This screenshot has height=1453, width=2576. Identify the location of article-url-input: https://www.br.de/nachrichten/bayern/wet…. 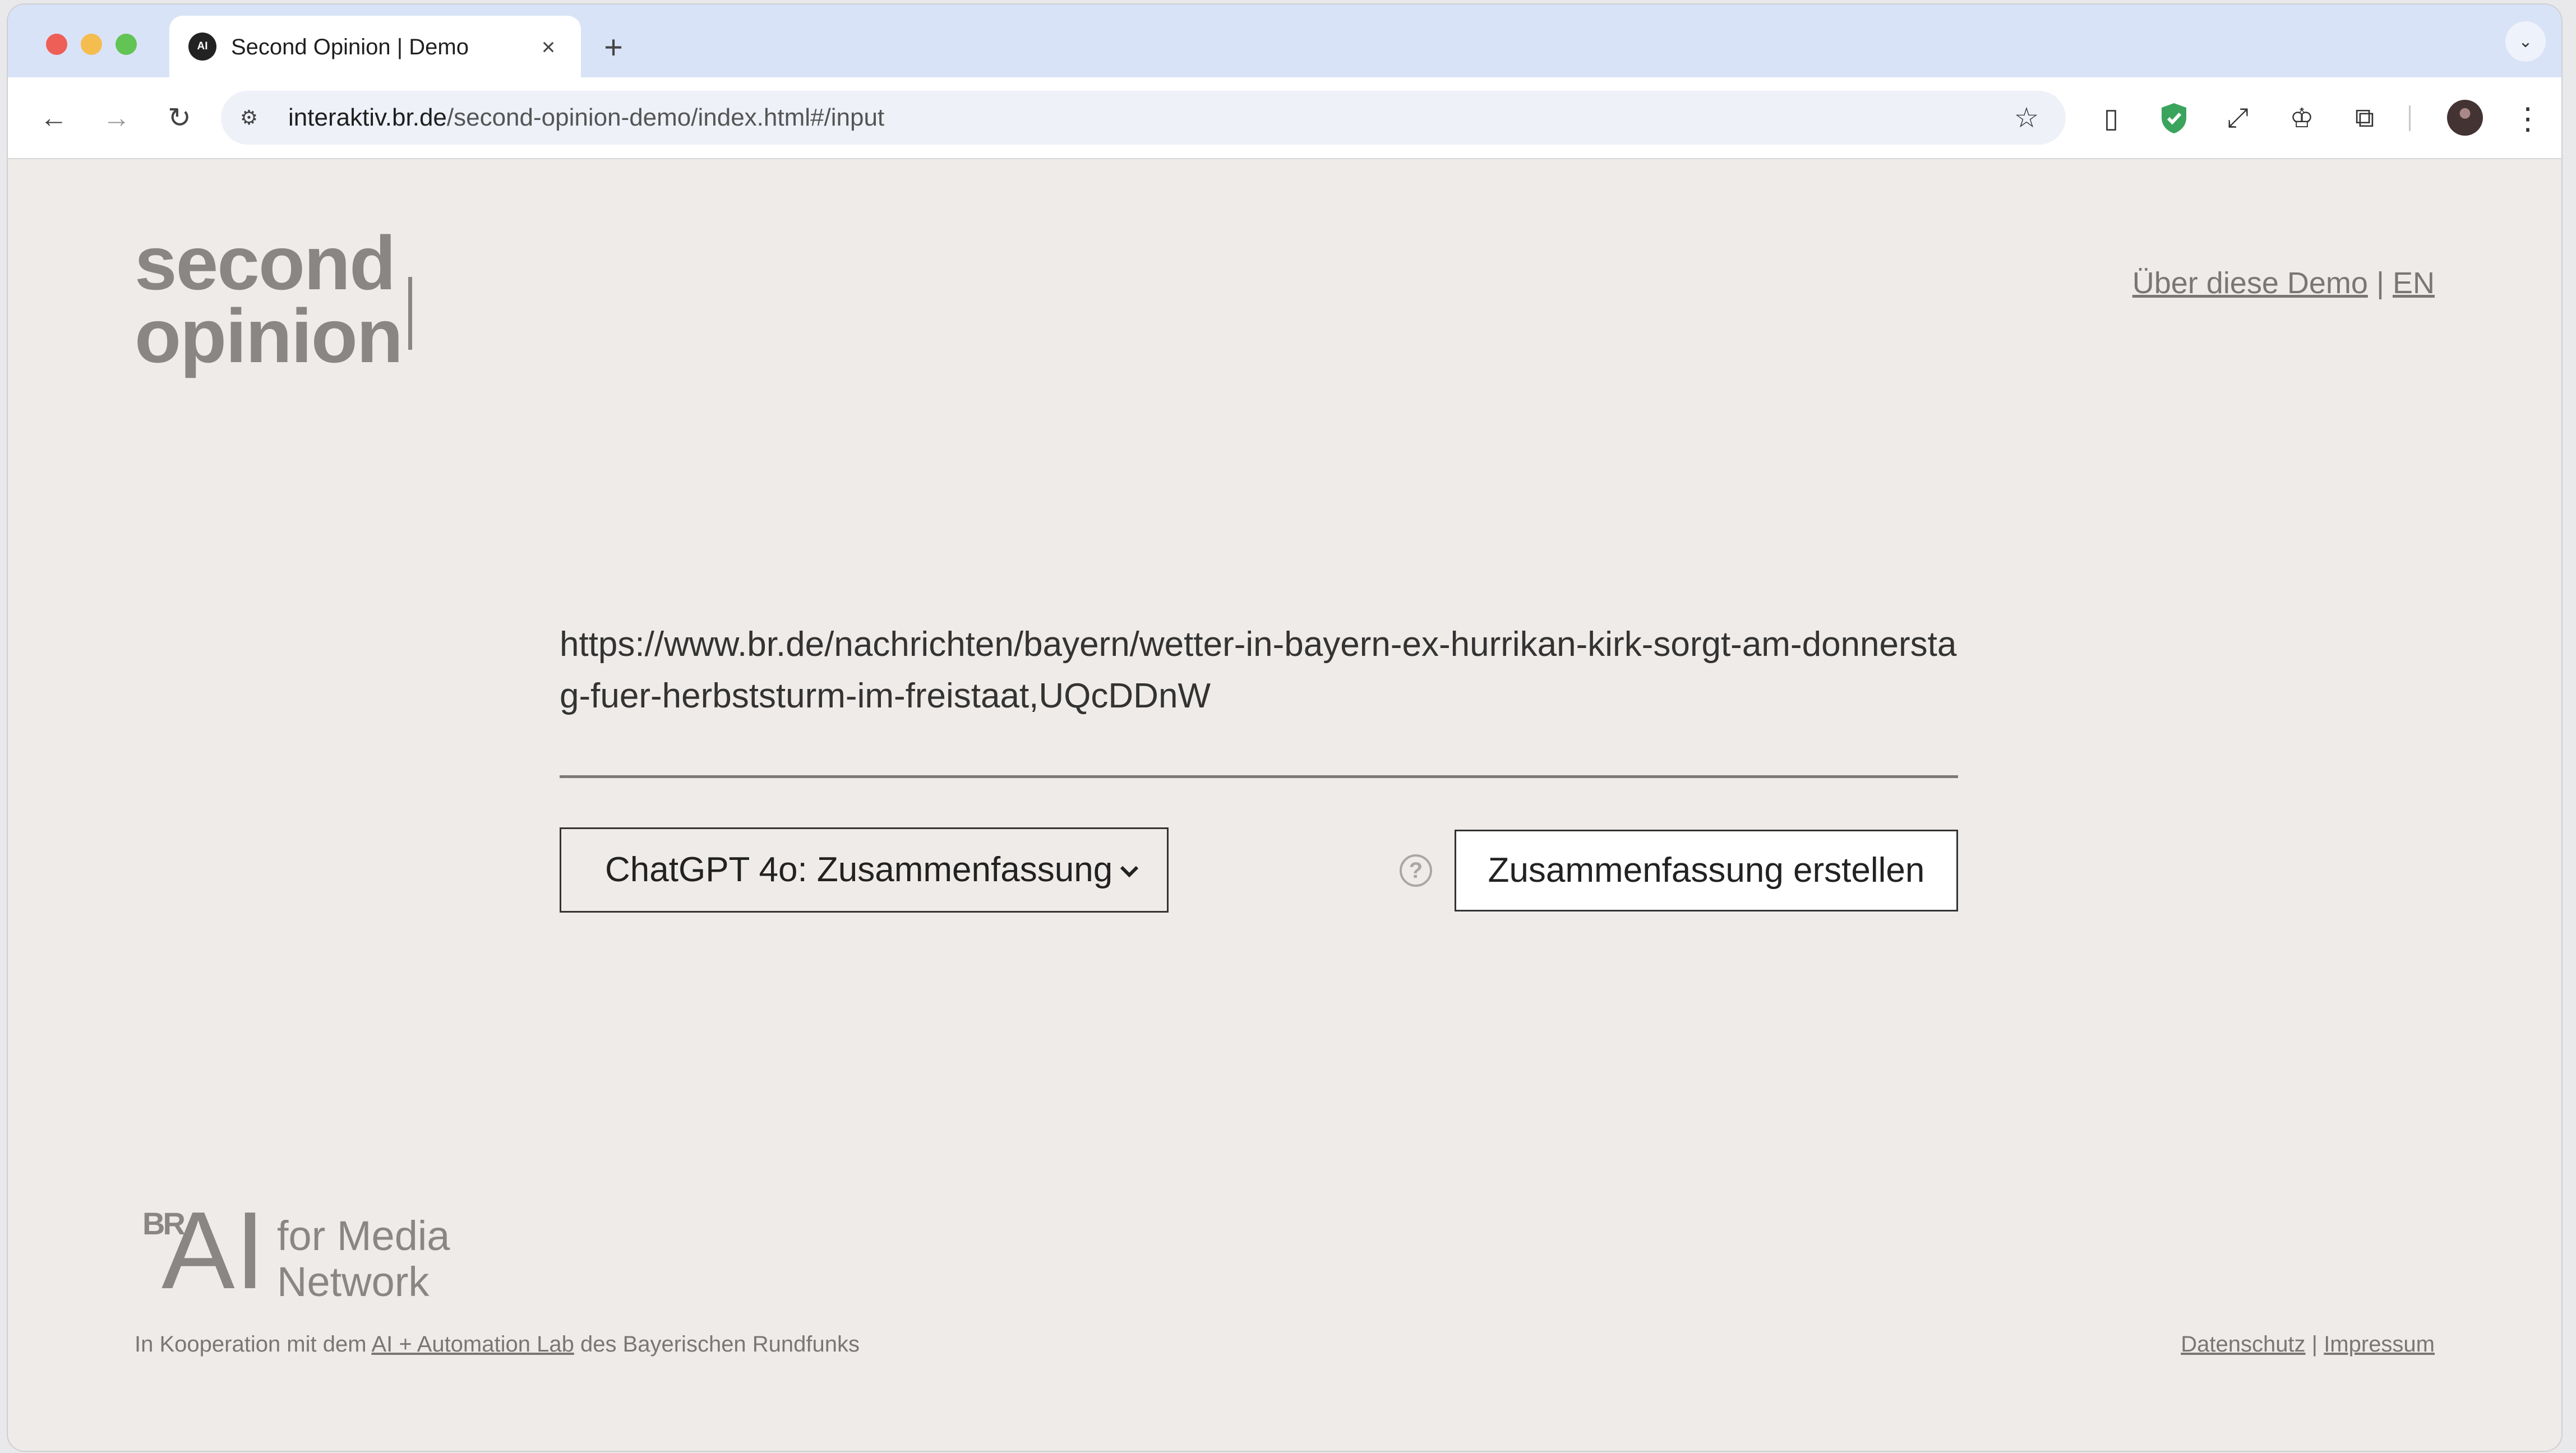
(1259, 671).